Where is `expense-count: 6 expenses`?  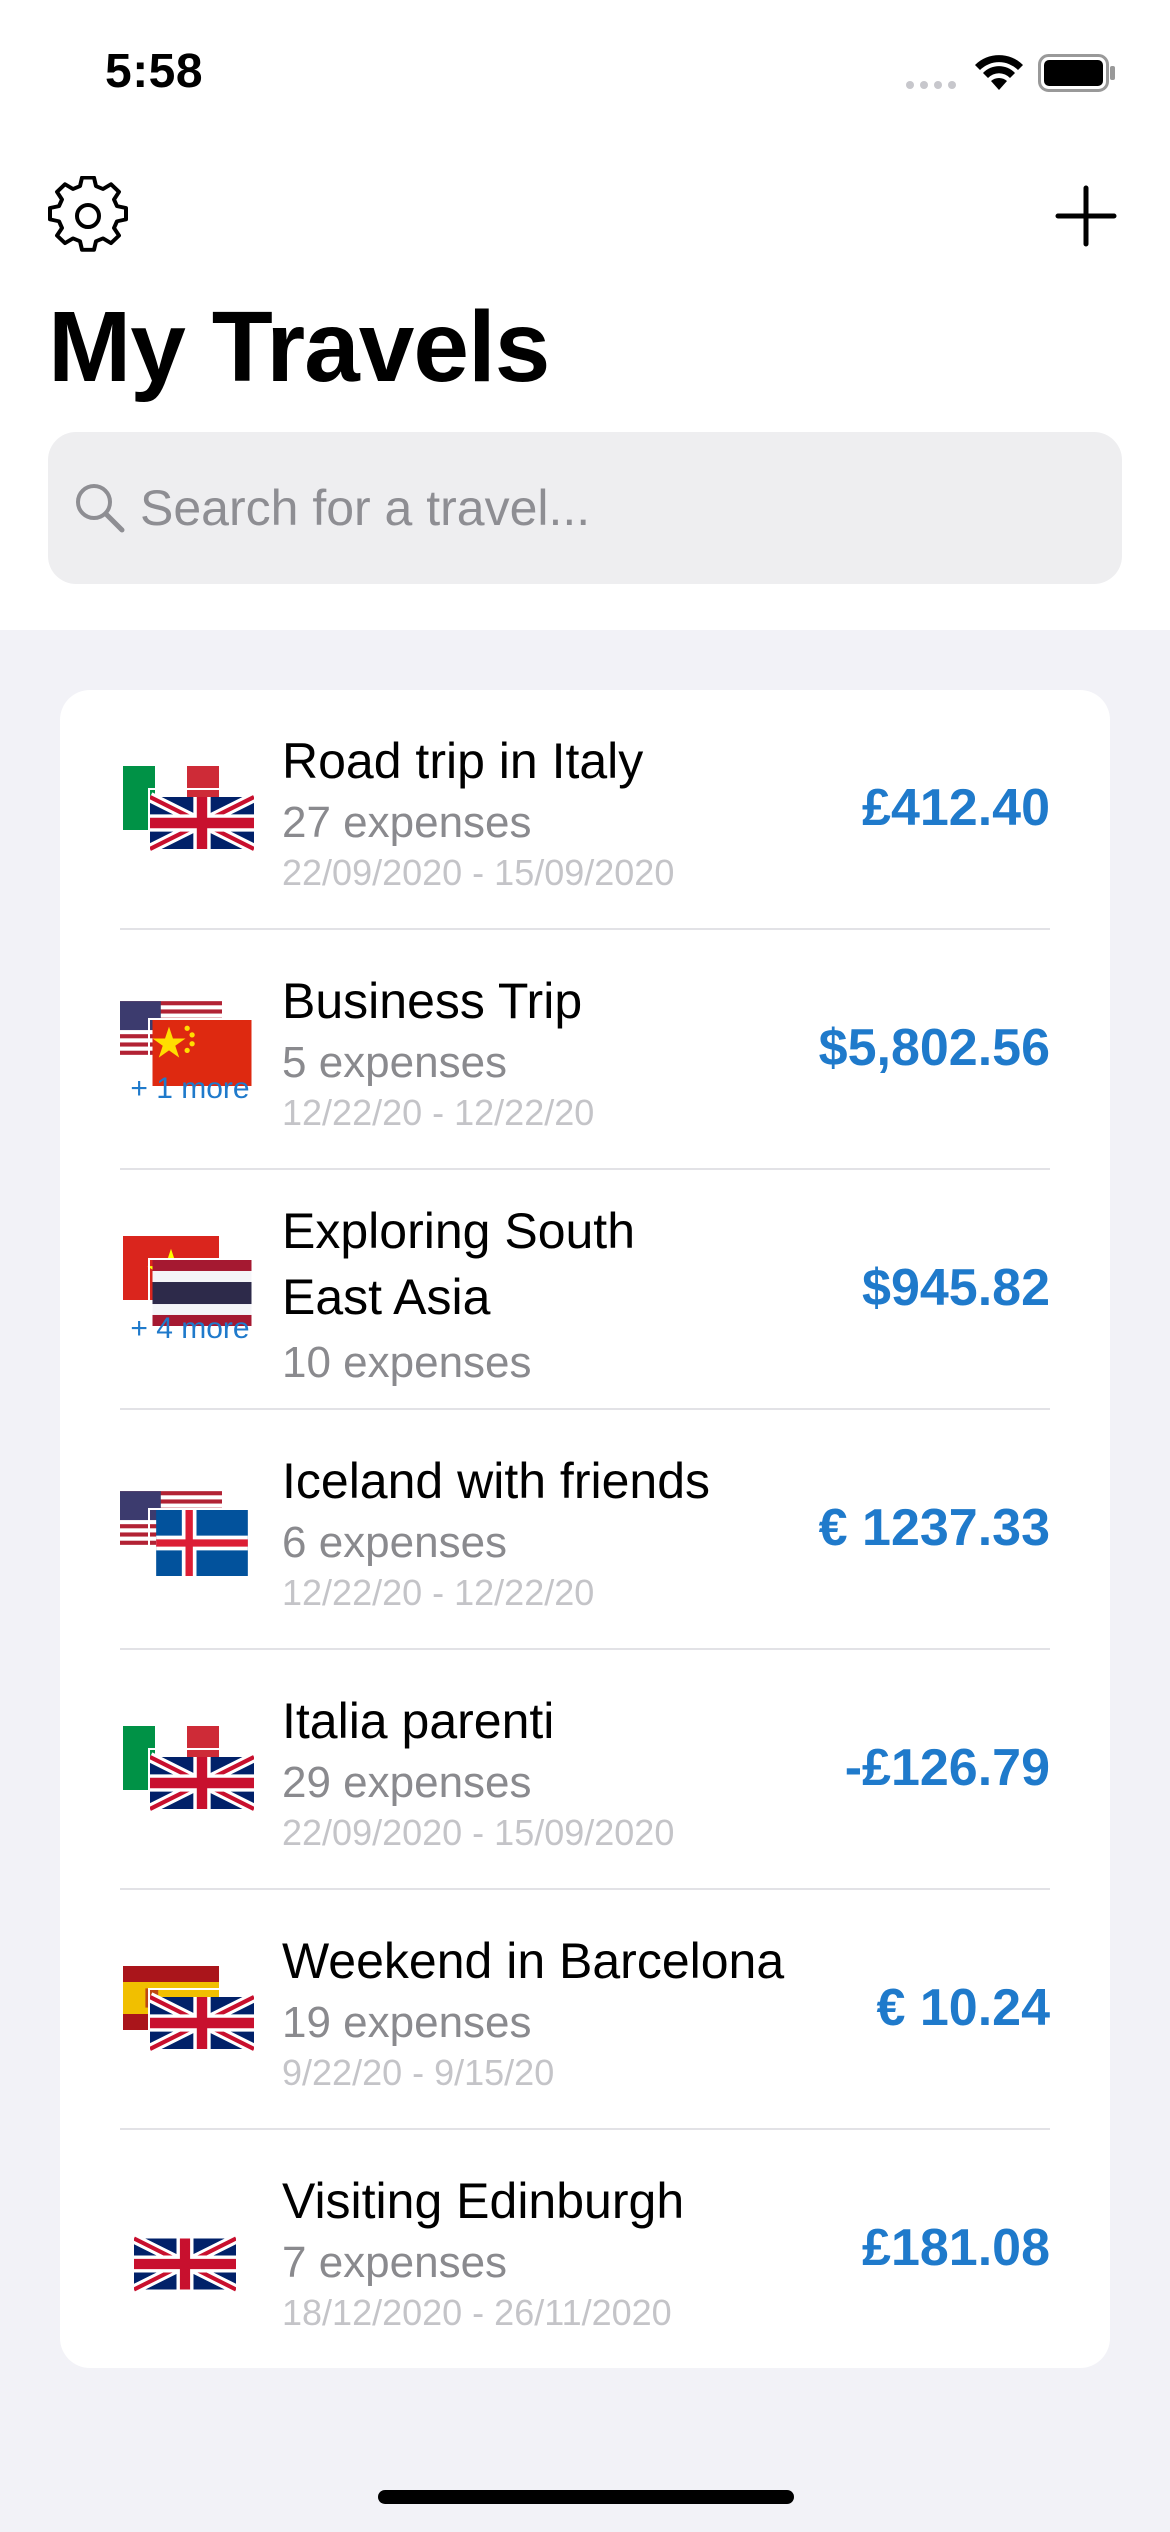 expense-count: 6 expenses is located at coordinates (395, 1542).